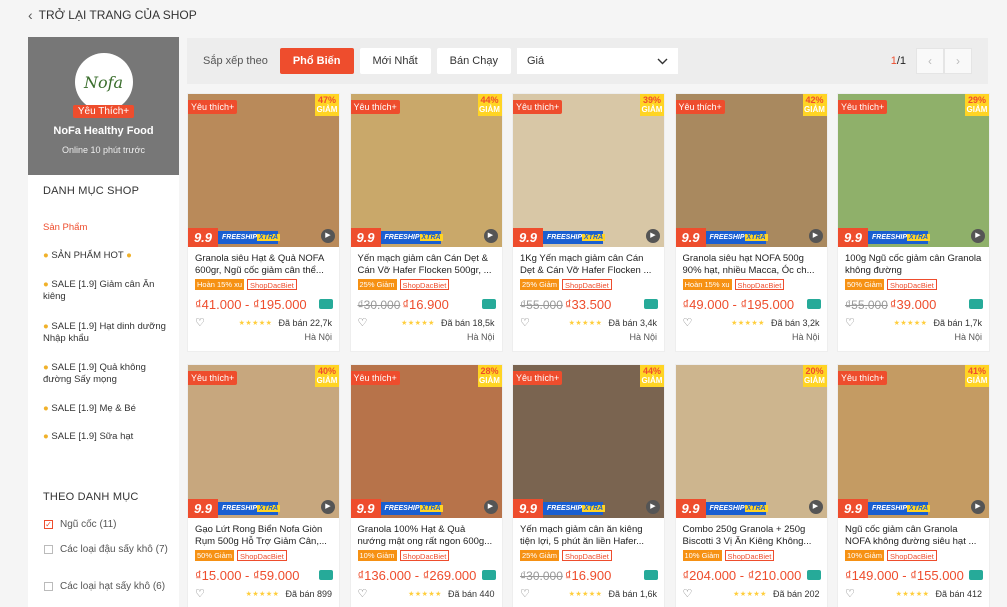  I want to click on sort-bestseller-button: Bán Chạy, so click(473, 61).